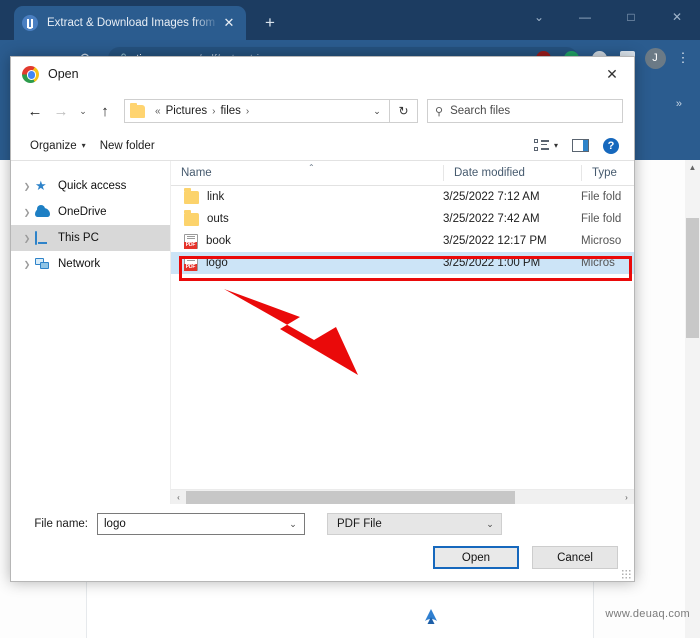  I want to click on column-header-name: Name, so click(307, 173).